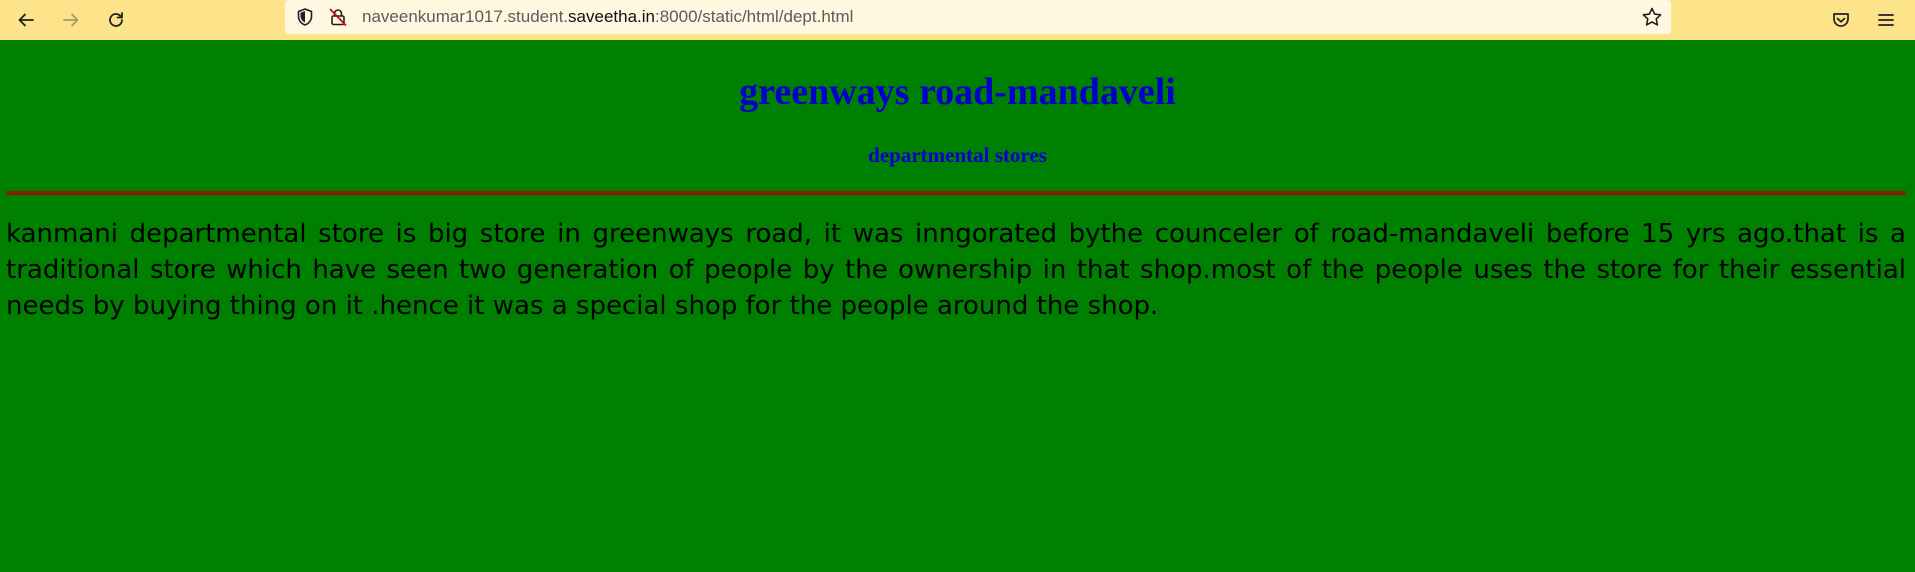 The image size is (1915, 572). I want to click on menu-button, so click(1886, 20).